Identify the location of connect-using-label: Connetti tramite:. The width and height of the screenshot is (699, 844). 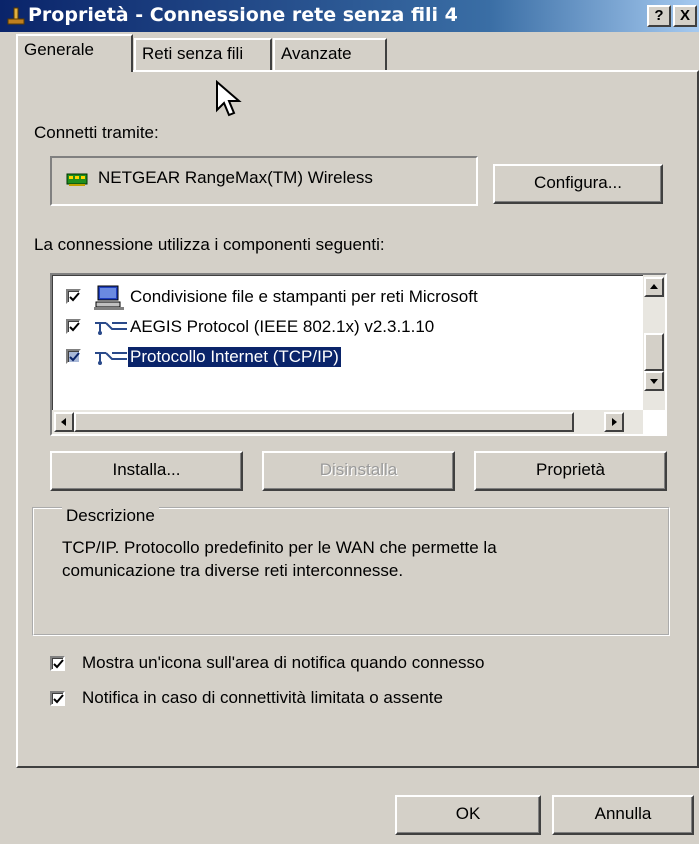
(96, 132).